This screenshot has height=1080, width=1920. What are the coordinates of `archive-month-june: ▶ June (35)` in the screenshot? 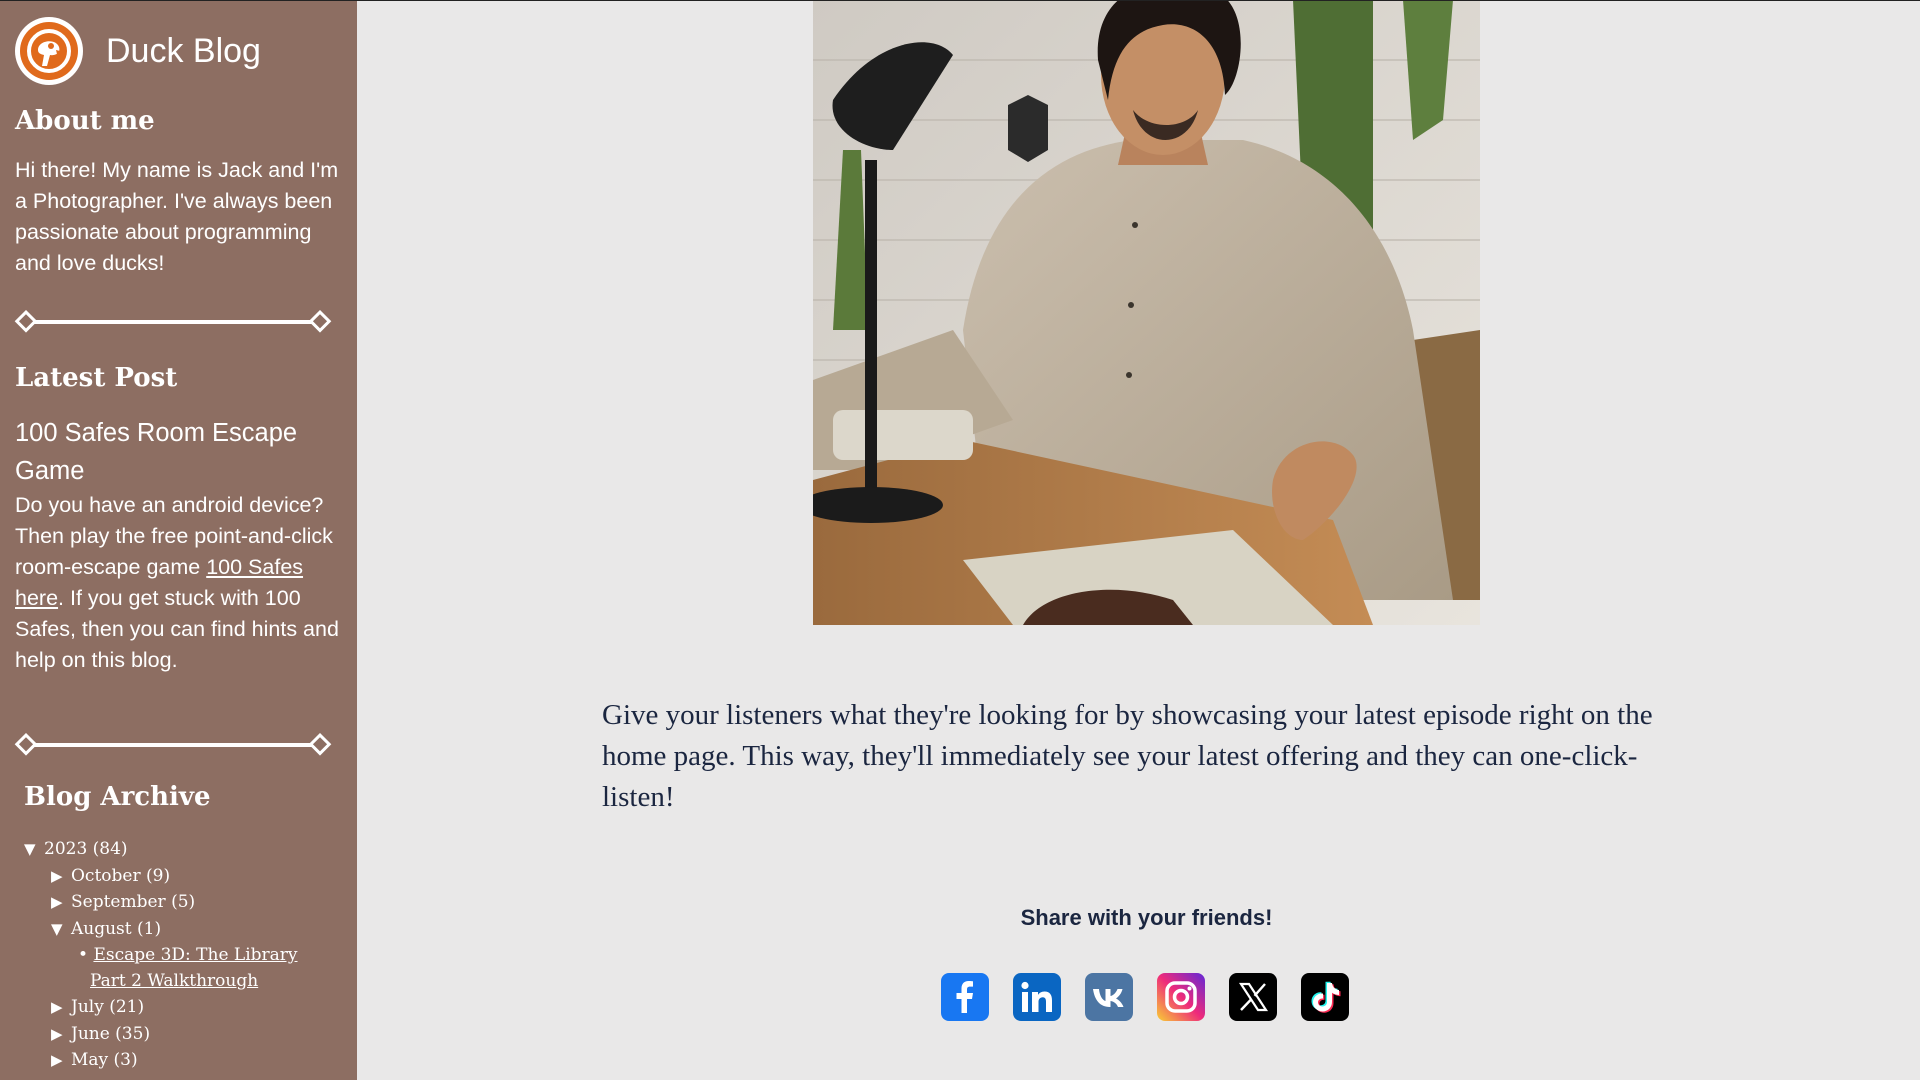 It's located at (184, 1034).